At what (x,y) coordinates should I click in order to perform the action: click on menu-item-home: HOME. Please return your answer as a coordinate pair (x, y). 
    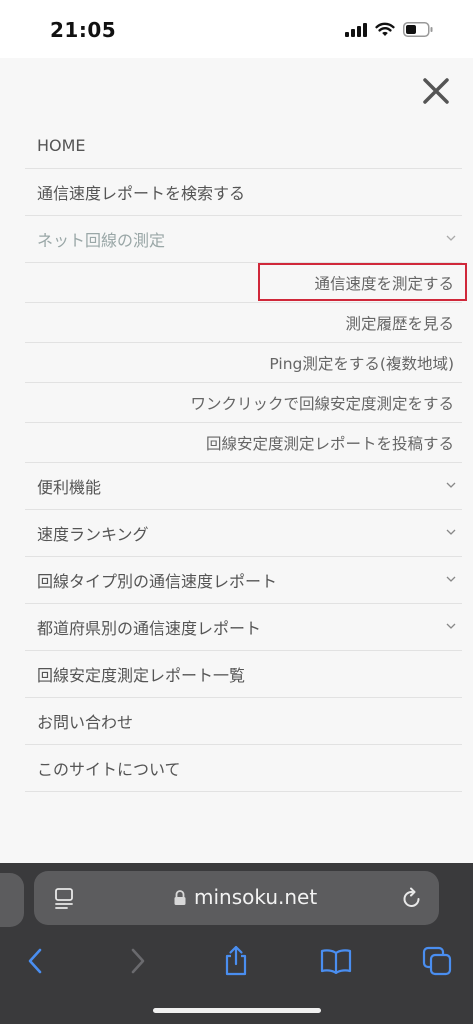
    Looking at the image, I should click on (243, 145).